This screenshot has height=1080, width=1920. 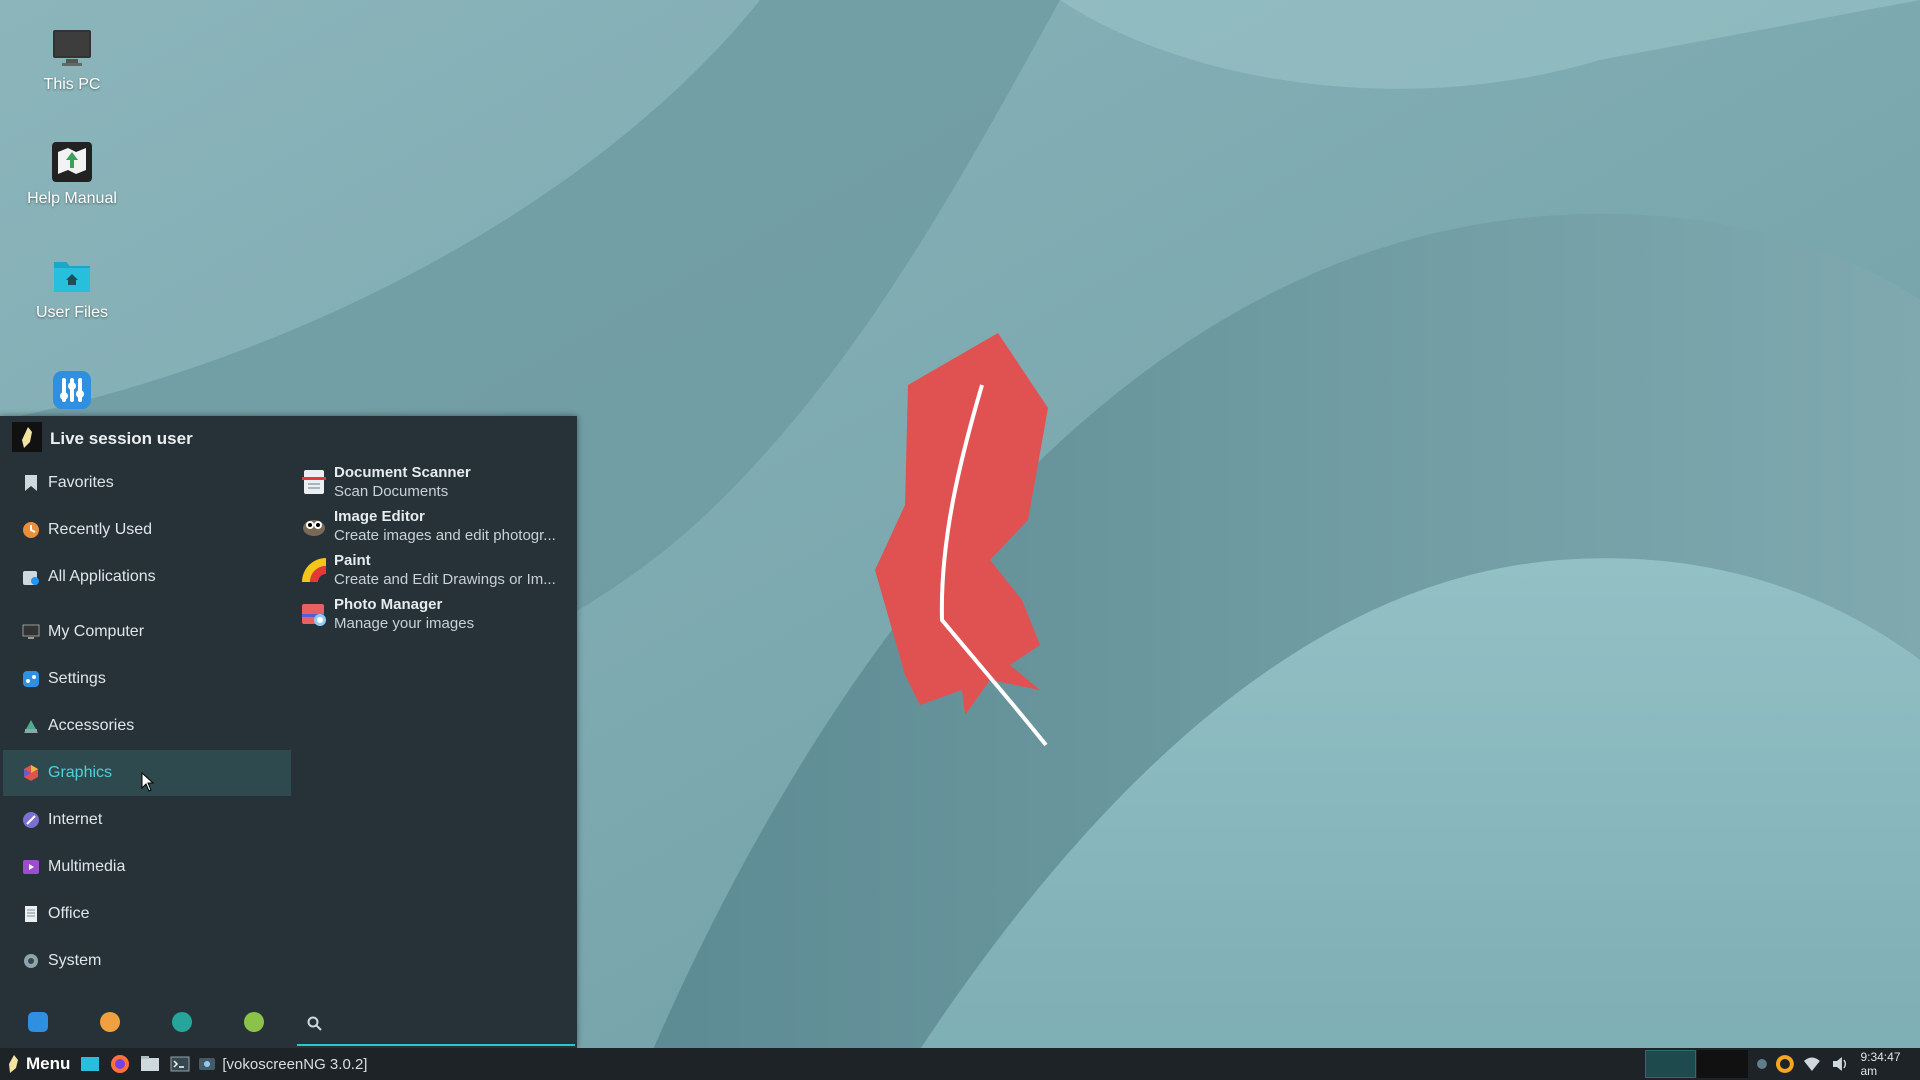 I want to click on menu-button-label: Menu, so click(x=48, y=1063).